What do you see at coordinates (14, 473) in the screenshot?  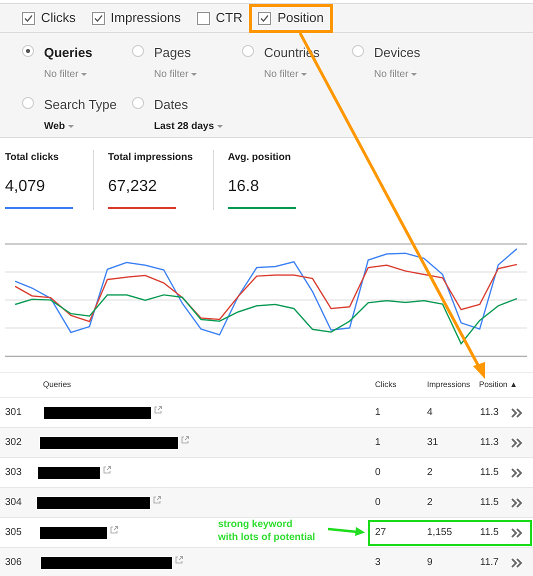 I see `row-index: 303` at bounding box center [14, 473].